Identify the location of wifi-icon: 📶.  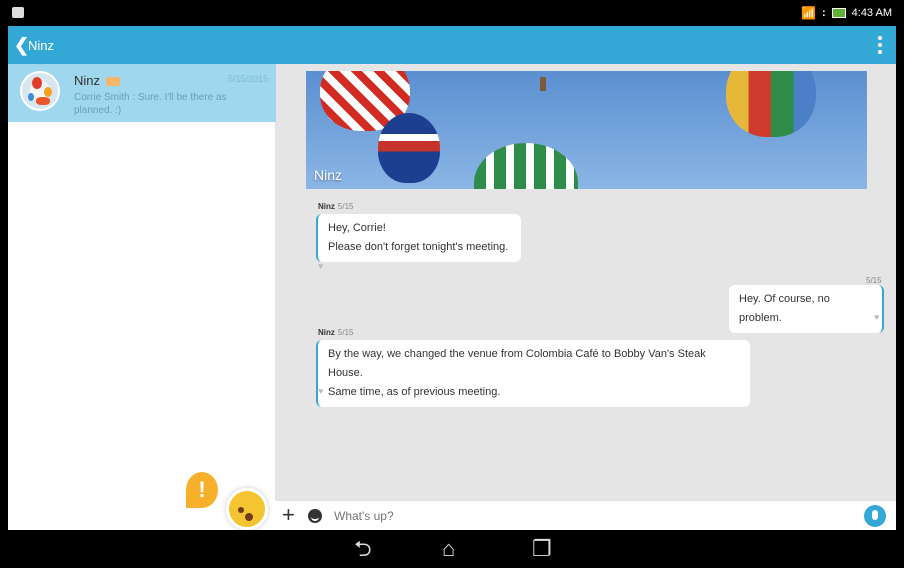
(808, 13).